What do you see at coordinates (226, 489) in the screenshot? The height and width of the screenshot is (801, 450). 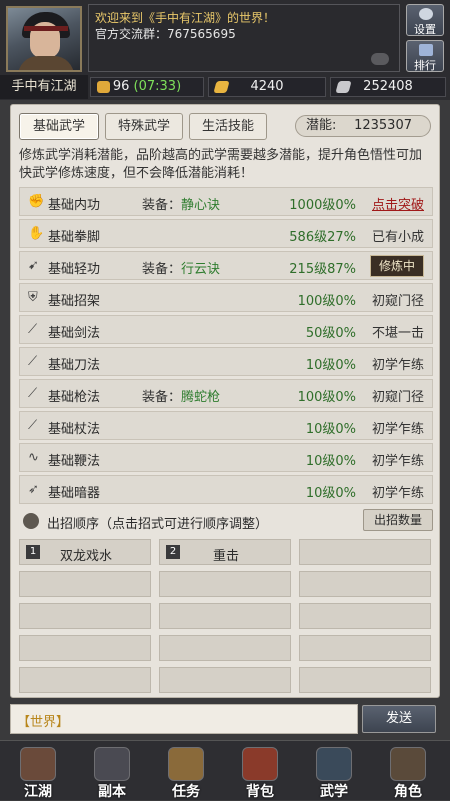 I see `skill-row: ➶ 基础暗器 10级0% 初学乍练` at bounding box center [226, 489].